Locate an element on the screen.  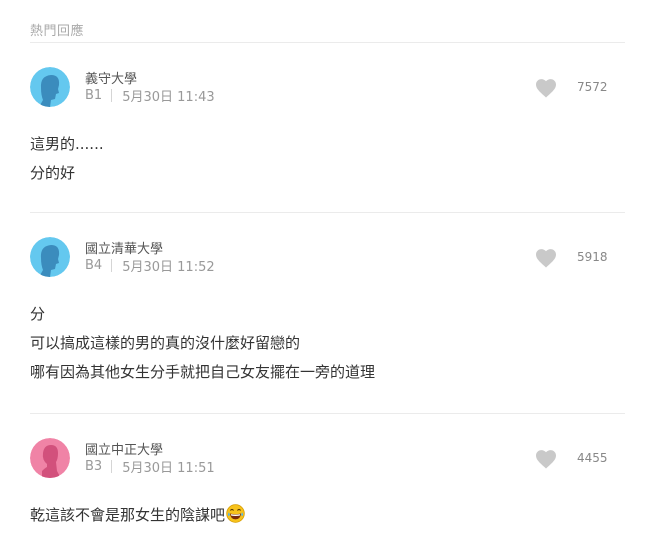
comment-line-text: 乾這該不會是那女生的陰謀吧 is located at coordinates (128, 515).